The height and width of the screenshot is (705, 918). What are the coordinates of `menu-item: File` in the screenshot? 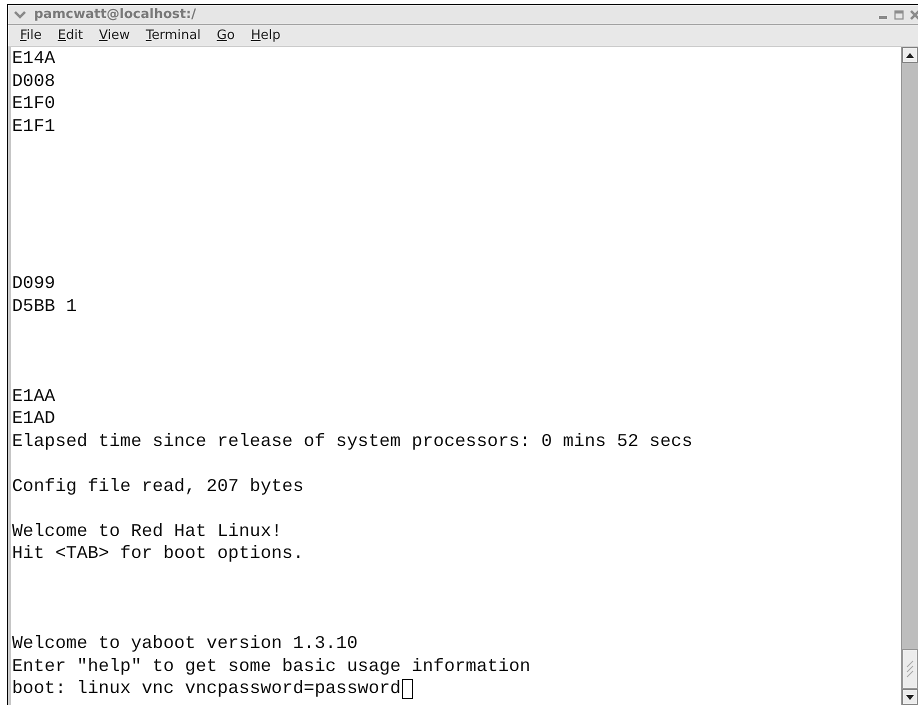 It's located at (31, 36).